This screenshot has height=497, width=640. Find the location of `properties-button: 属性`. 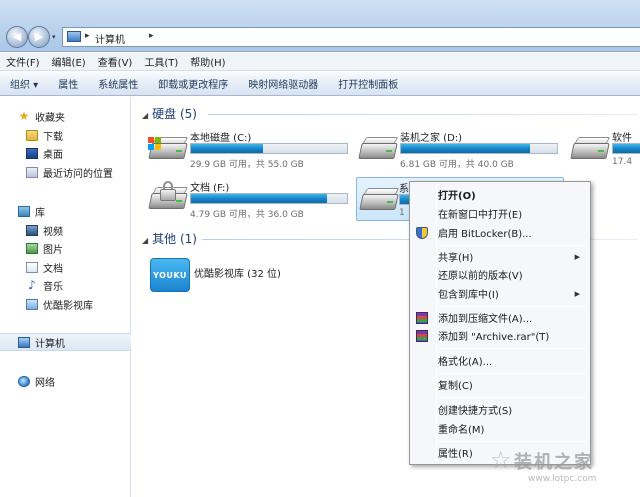

properties-button: 属性 is located at coordinates (68, 83).